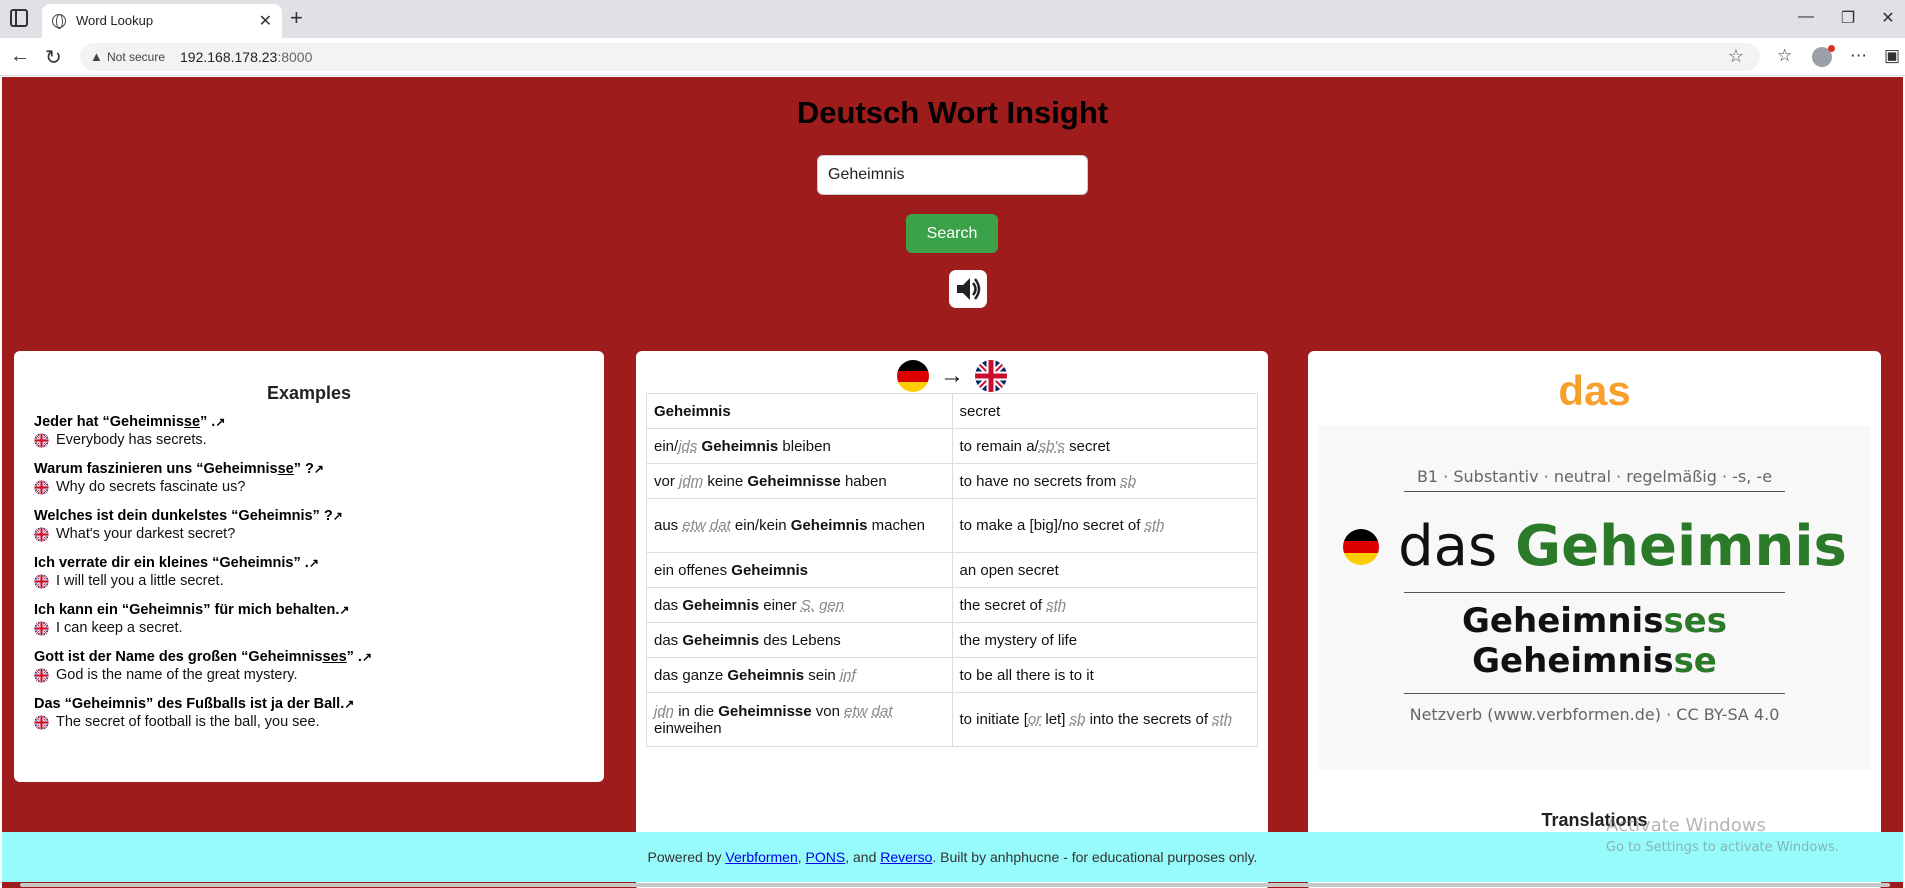  I want to click on declension-forms: Geheimnisses Geheimnisse, so click(1594, 641).